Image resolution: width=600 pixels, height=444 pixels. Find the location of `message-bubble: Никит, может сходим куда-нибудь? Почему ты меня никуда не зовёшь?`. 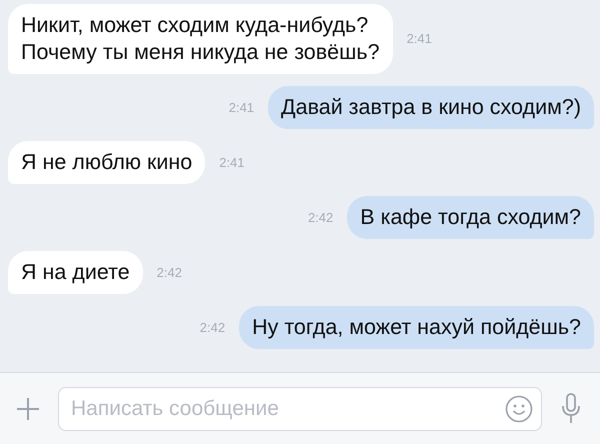

message-bubble: Никит, может сходим куда-нибудь? Почему ты меня никуда не зовёшь? is located at coordinates (200, 39).